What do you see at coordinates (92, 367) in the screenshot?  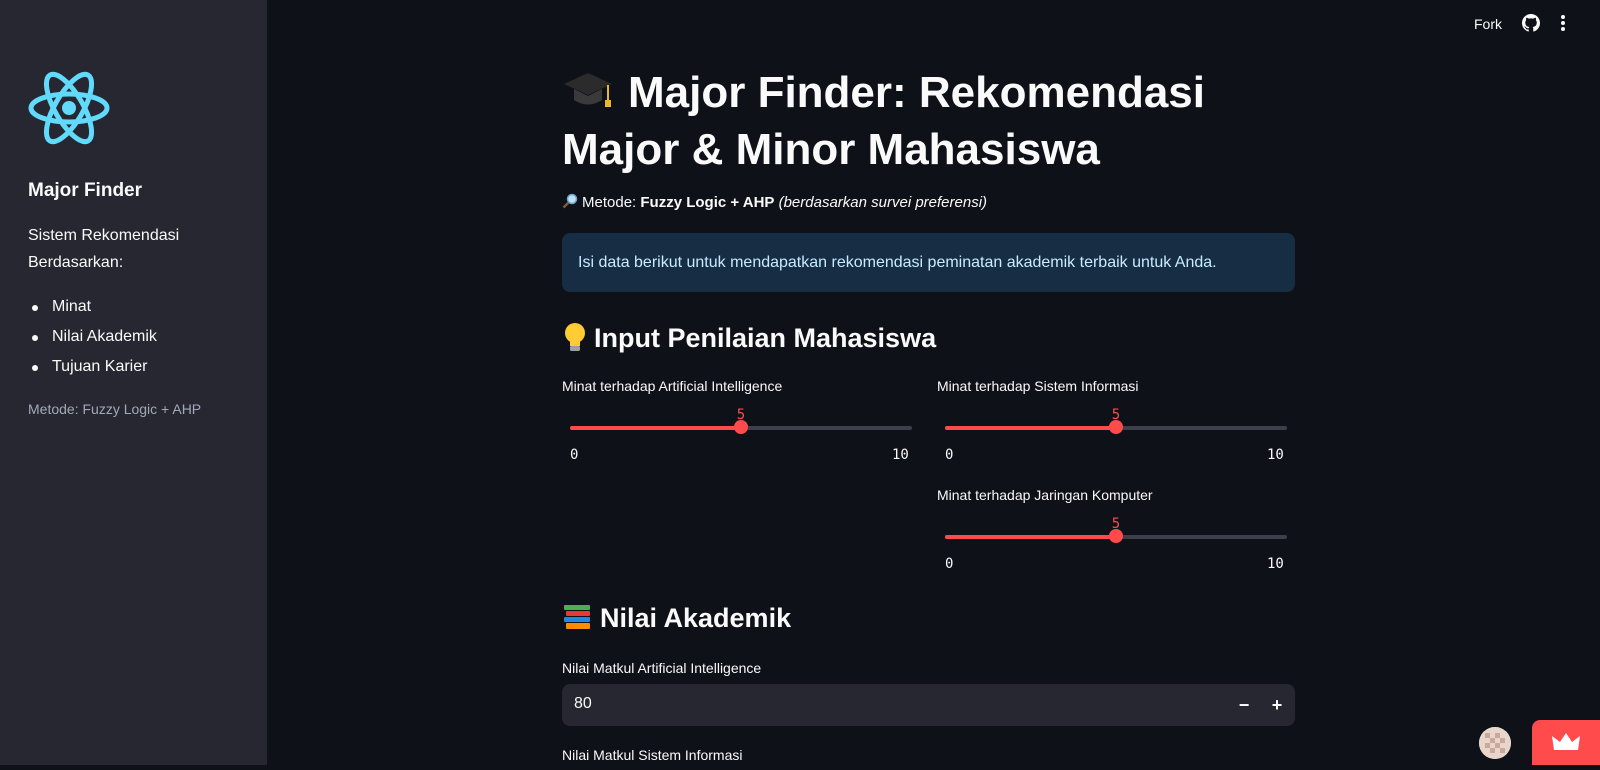 I see `sidebar-item-tujuan-karier: Tujuan Karier` at bounding box center [92, 367].